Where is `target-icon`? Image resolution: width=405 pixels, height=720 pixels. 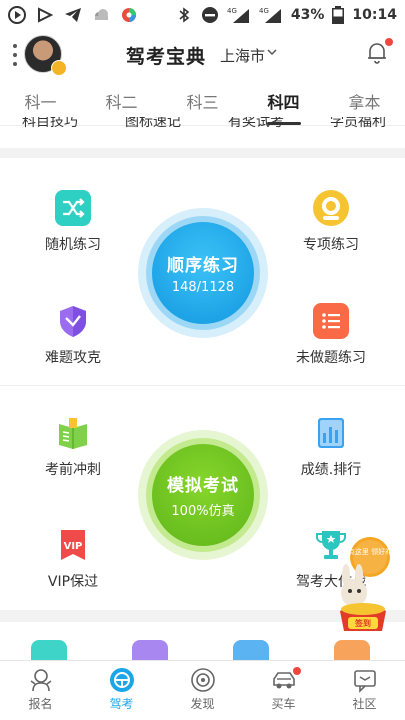 target-icon is located at coordinates (331, 208).